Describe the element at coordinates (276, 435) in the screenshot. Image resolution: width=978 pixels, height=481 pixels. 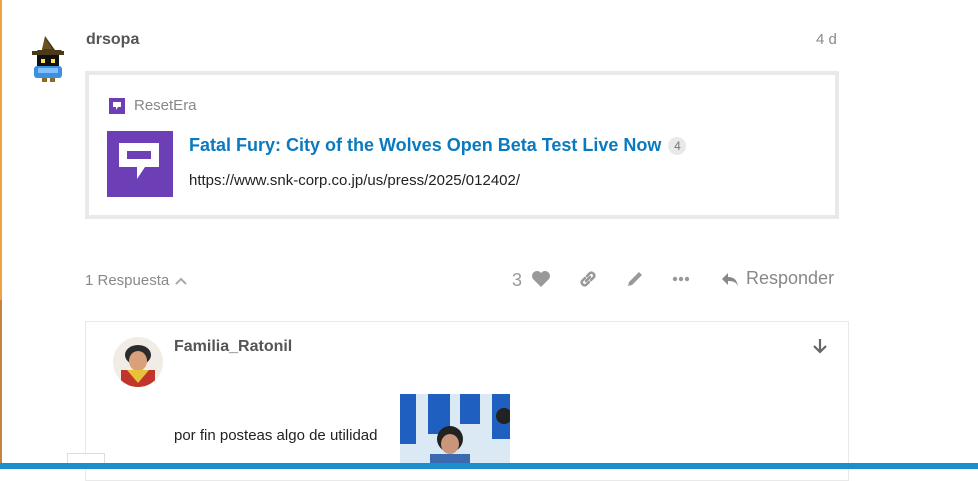
I see `reply-text: por fin posteas algo de utilidad` at that location.